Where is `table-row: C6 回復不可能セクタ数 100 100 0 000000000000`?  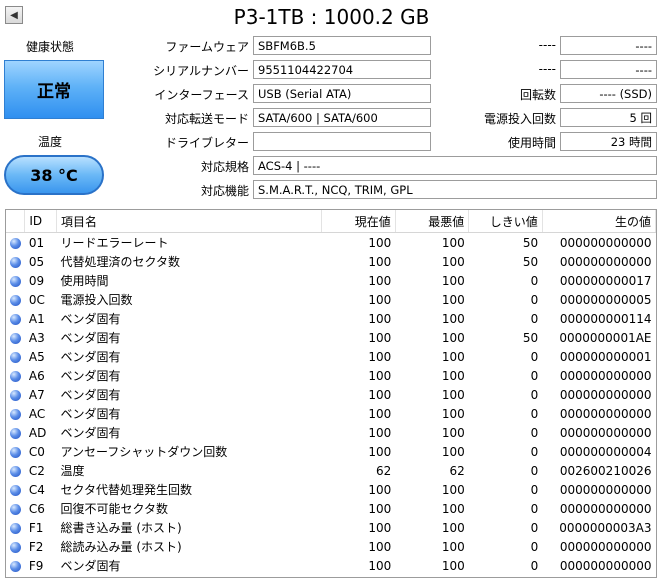
table-row: C6 回復不可能セクタ数 100 100 0 000000000000 is located at coordinates (331, 508).